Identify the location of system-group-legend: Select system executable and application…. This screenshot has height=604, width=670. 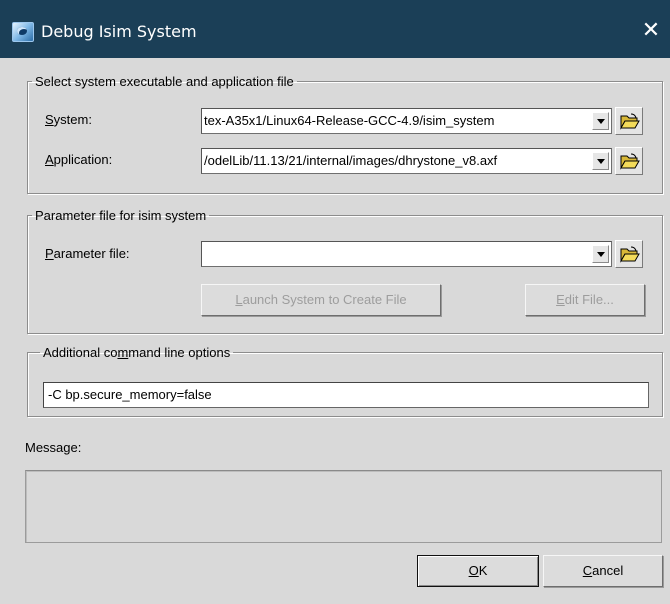
(164, 81).